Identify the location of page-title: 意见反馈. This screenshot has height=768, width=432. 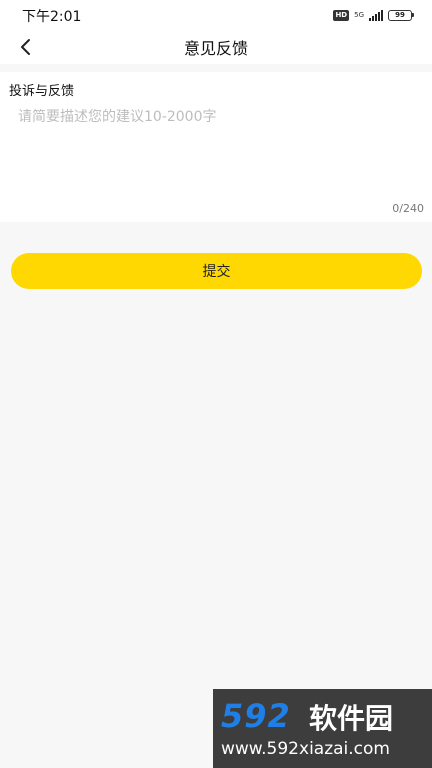
(215, 48).